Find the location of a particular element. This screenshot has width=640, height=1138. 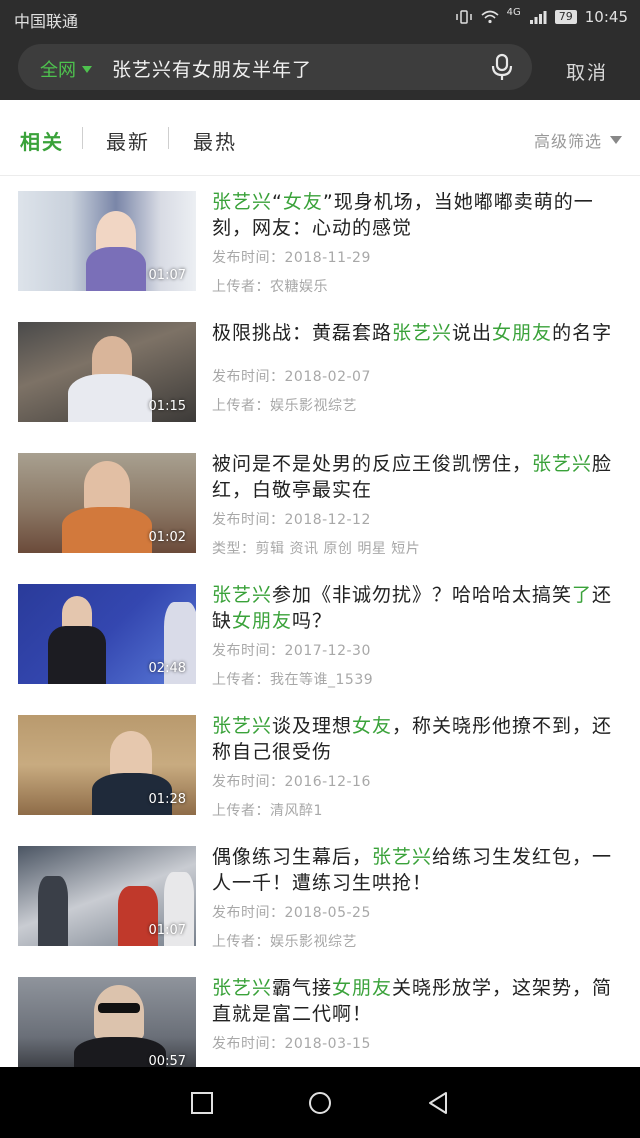

system-nav-bar is located at coordinates (320, 1102).